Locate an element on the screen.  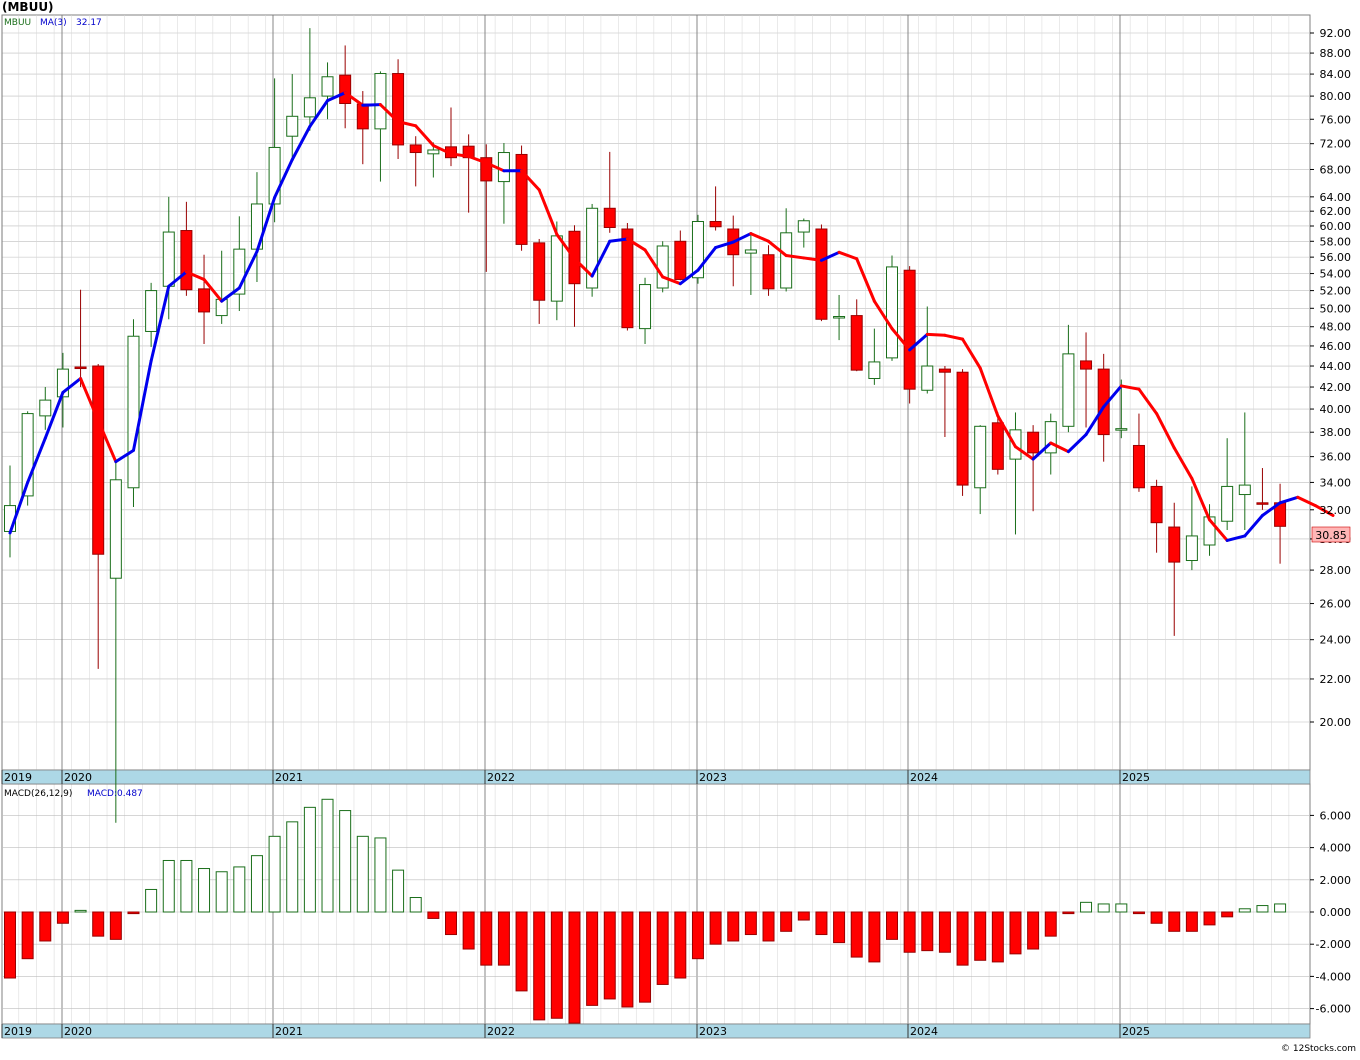
chart-title: (MBUU) is located at coordinates (28, 7).